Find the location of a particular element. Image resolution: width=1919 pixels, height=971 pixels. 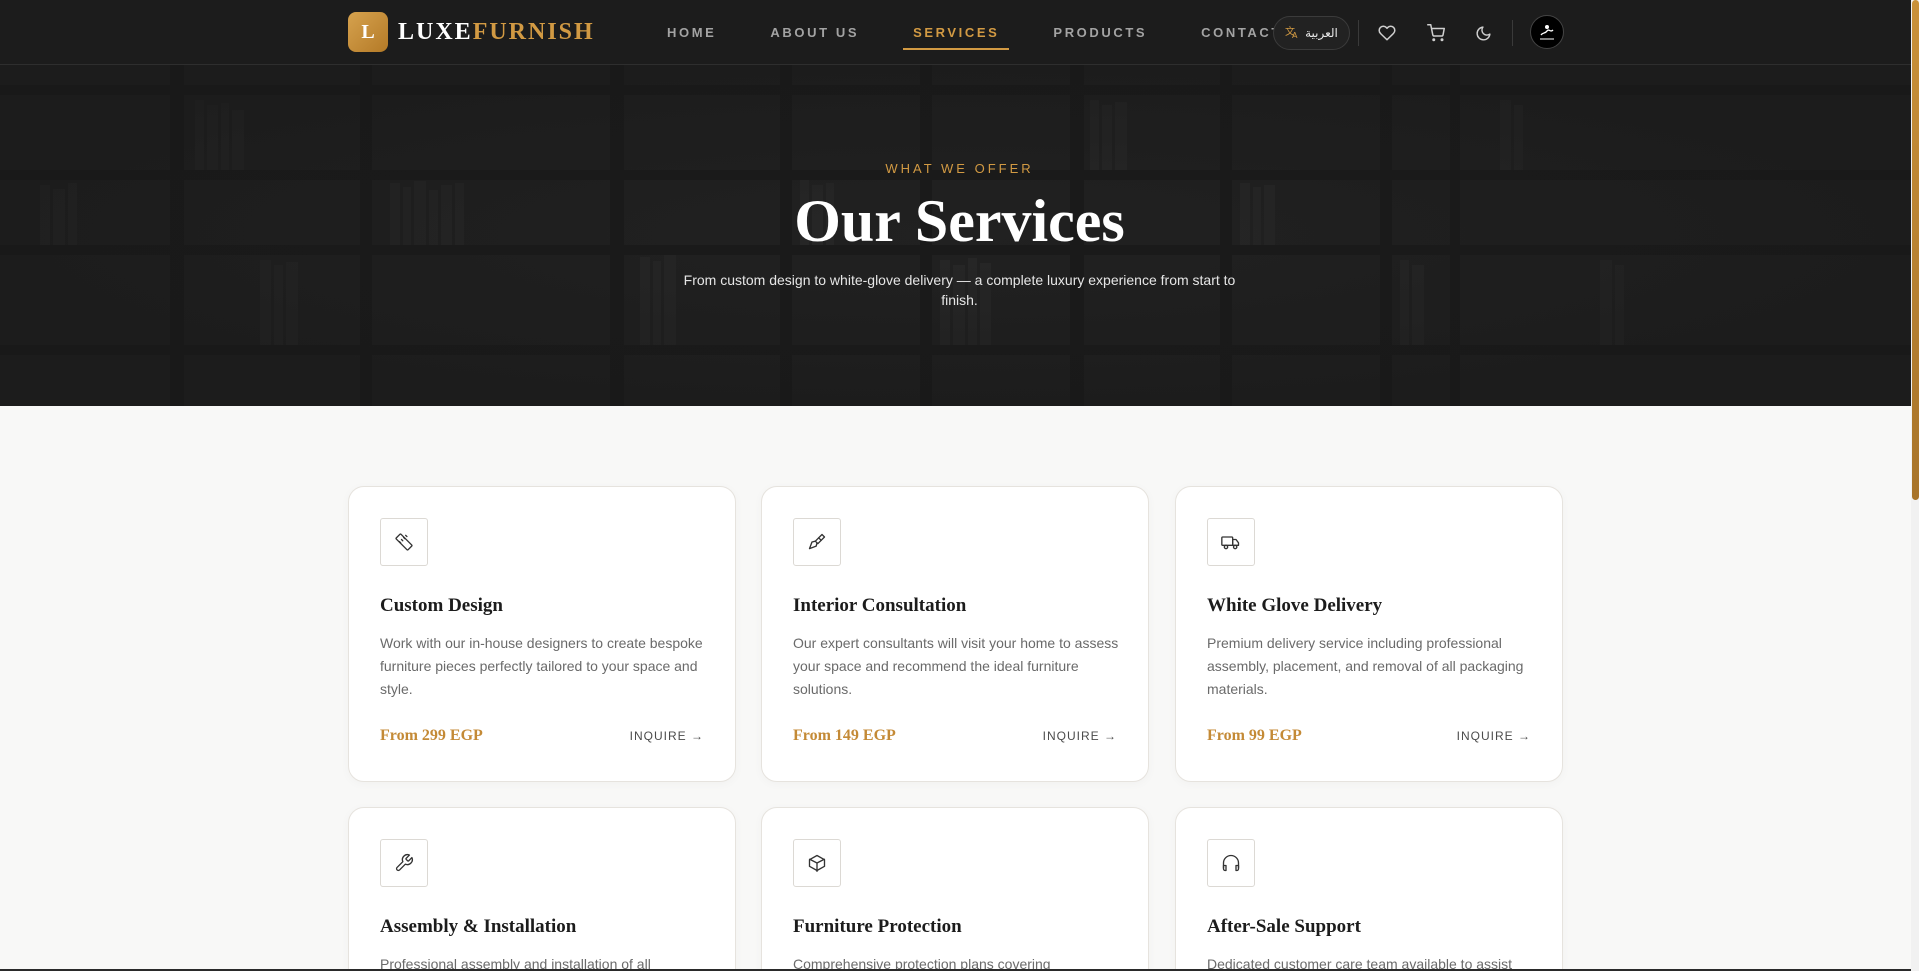

user-avatar is located at coordinates (1547, 32).